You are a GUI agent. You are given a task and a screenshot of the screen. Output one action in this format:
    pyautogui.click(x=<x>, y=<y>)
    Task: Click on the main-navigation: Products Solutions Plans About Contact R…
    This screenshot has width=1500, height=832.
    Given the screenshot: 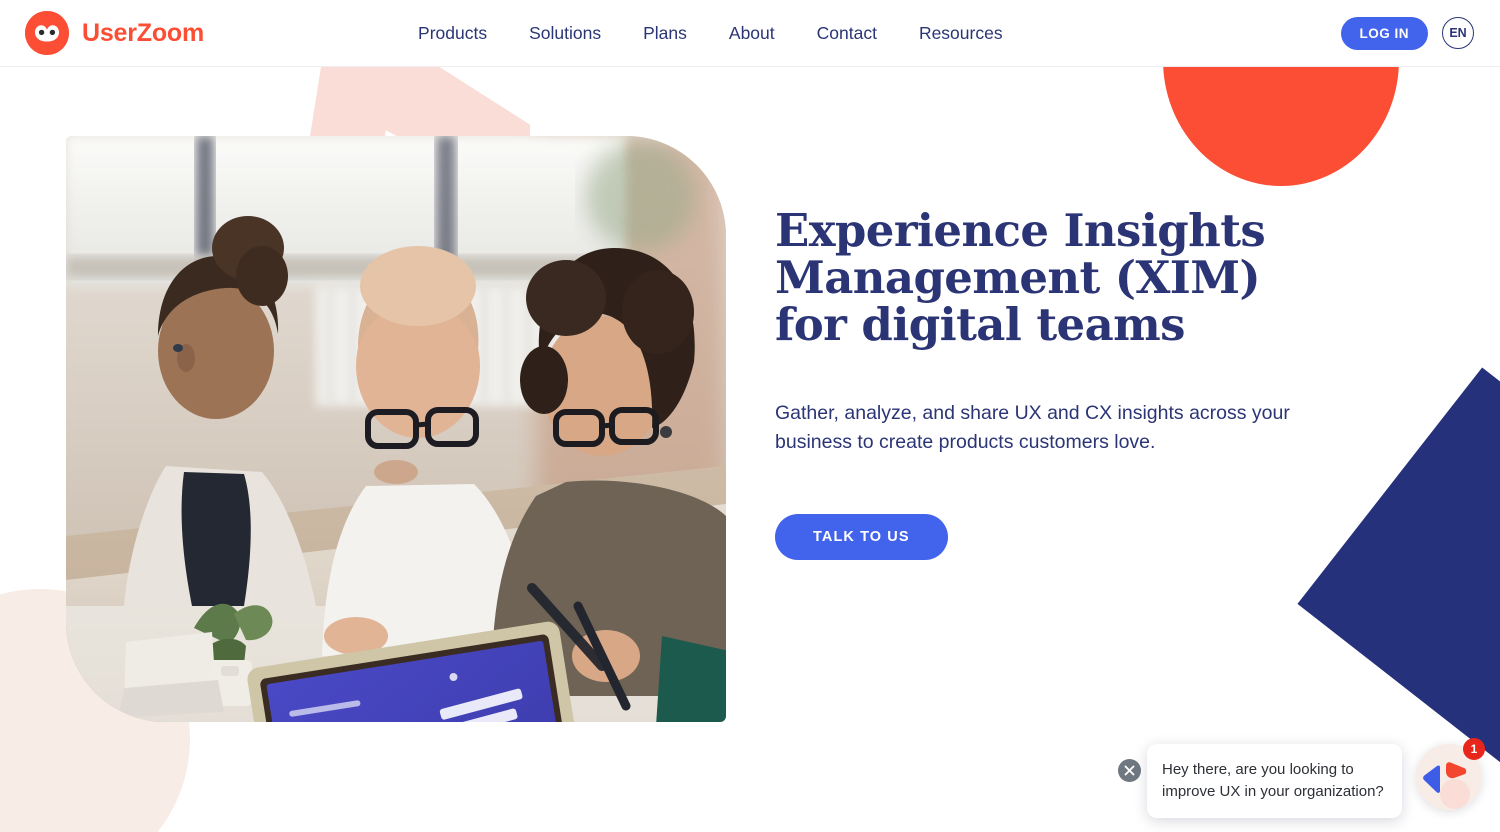 What is the action you would take?
    pyautogui.click(x=710, y=33)
    